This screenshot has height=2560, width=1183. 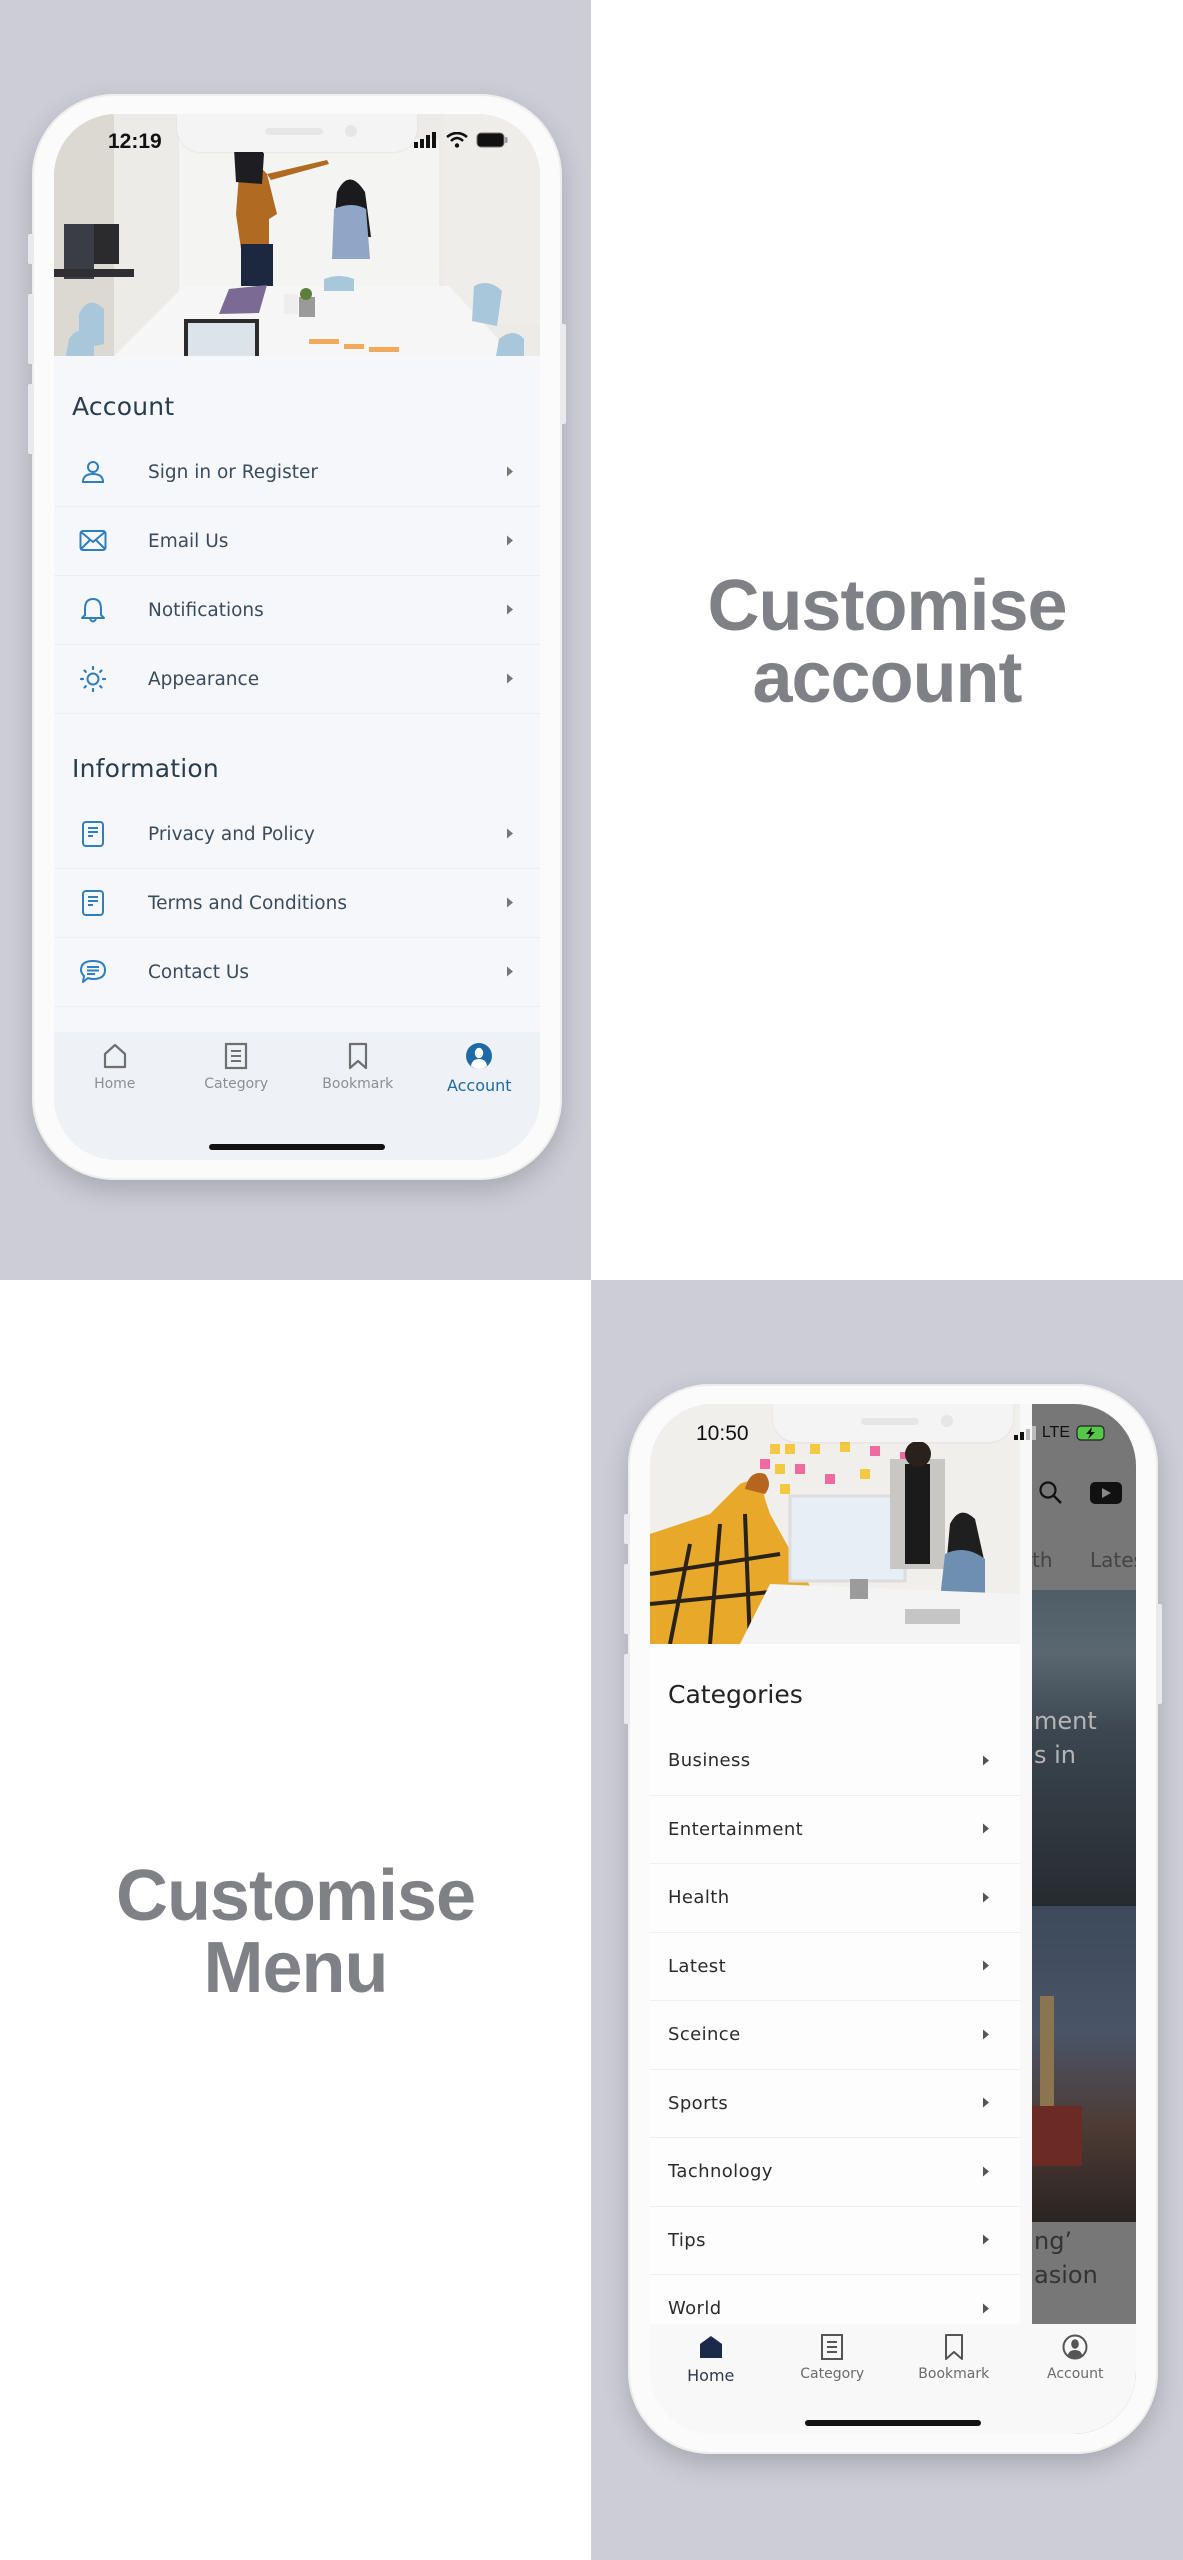 What do you see at coordinates (887, 678) in the screenshot?
I see `caption-line: account` at bounding box center [887, 678].